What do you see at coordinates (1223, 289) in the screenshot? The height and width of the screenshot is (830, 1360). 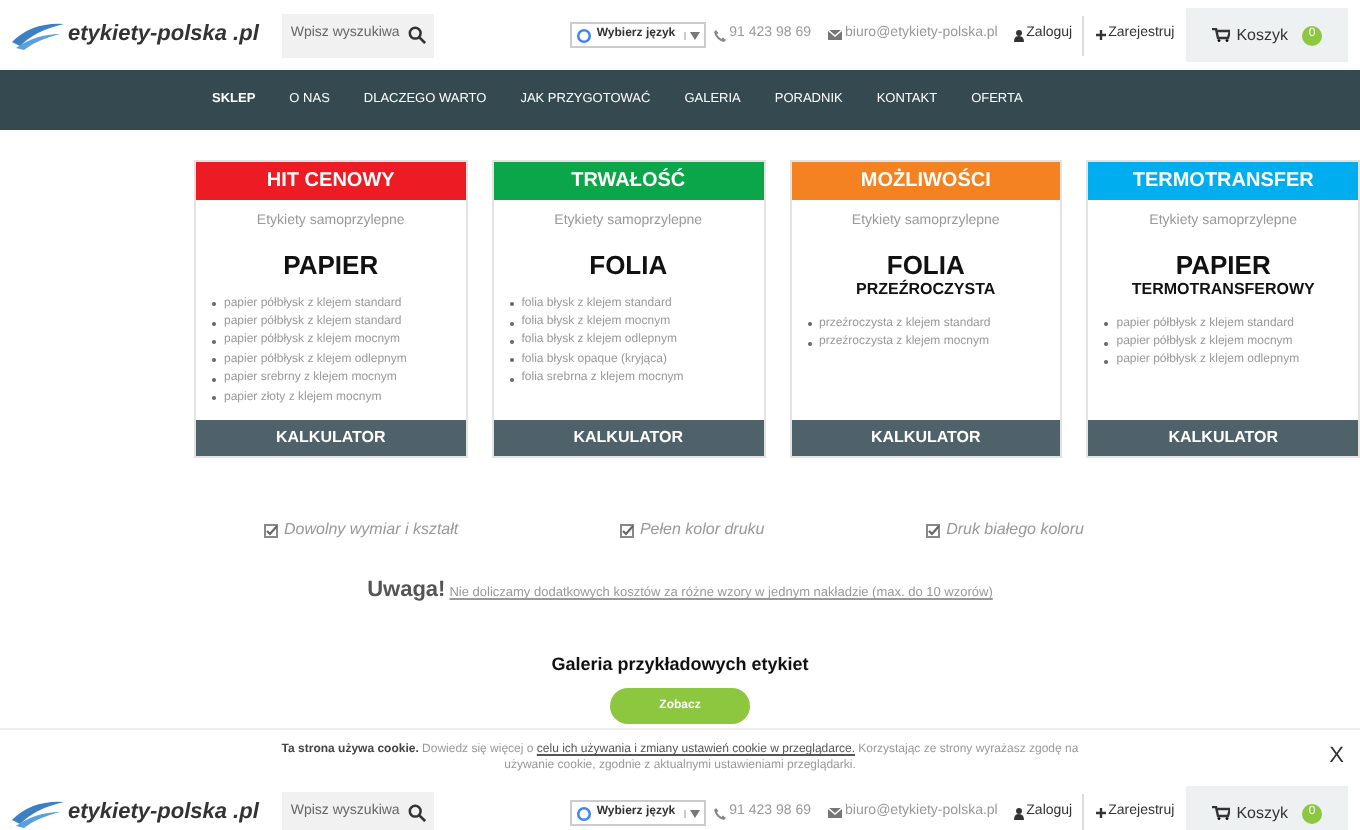 I see `card-subheading: TERMOTRANSFEROWY` at bounding box center [1223, 289].